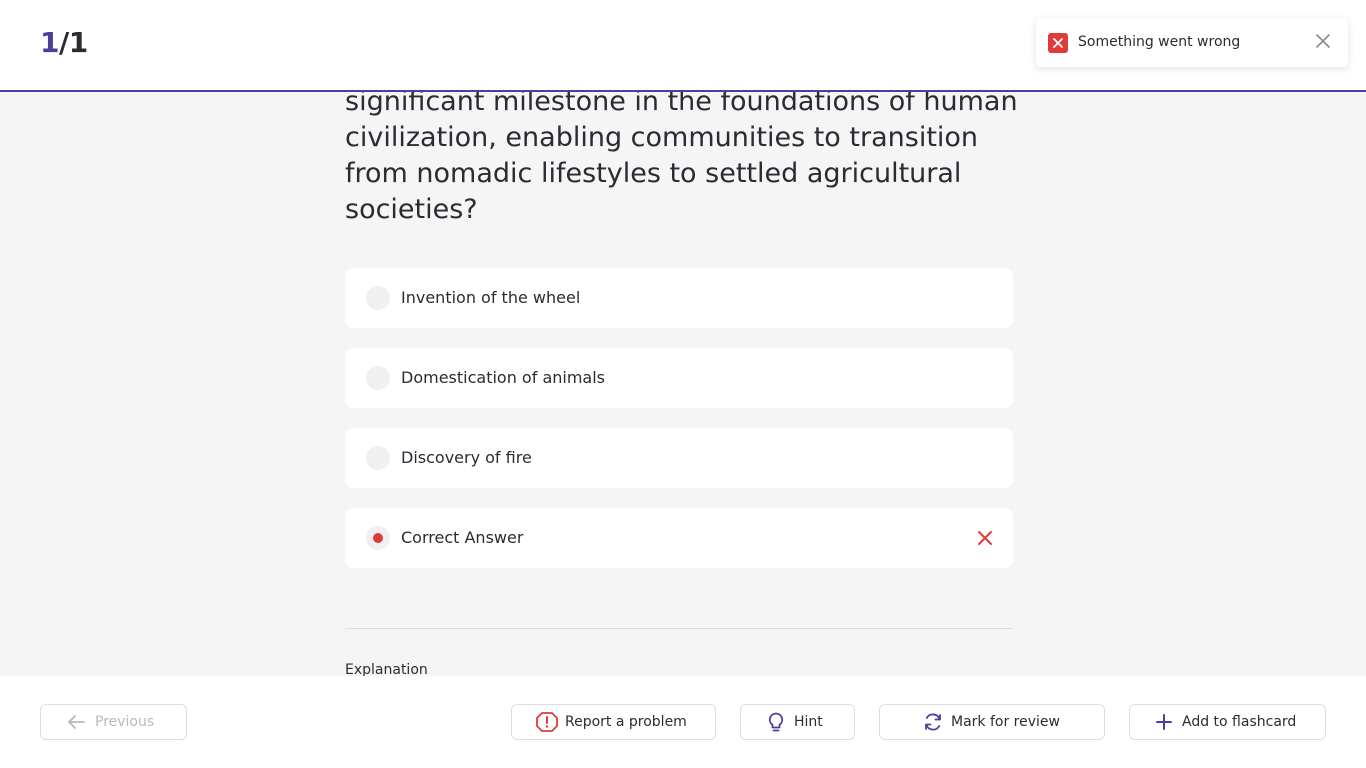 This screenshot has height=768, width=1366. I want to click on option-label: Domestication of animals, so click(503, 377).